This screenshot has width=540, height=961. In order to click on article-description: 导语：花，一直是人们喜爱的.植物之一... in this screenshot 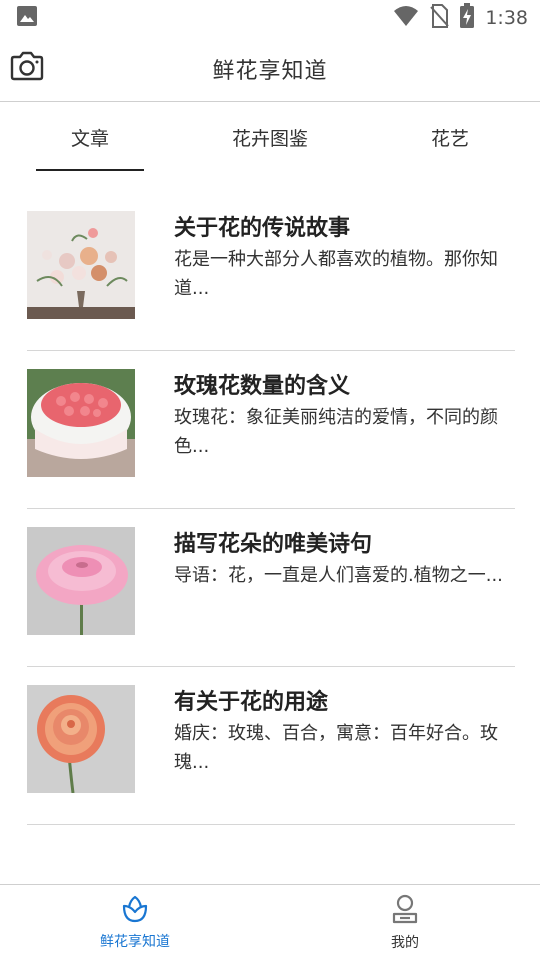, I will do `click(338, 575)`.